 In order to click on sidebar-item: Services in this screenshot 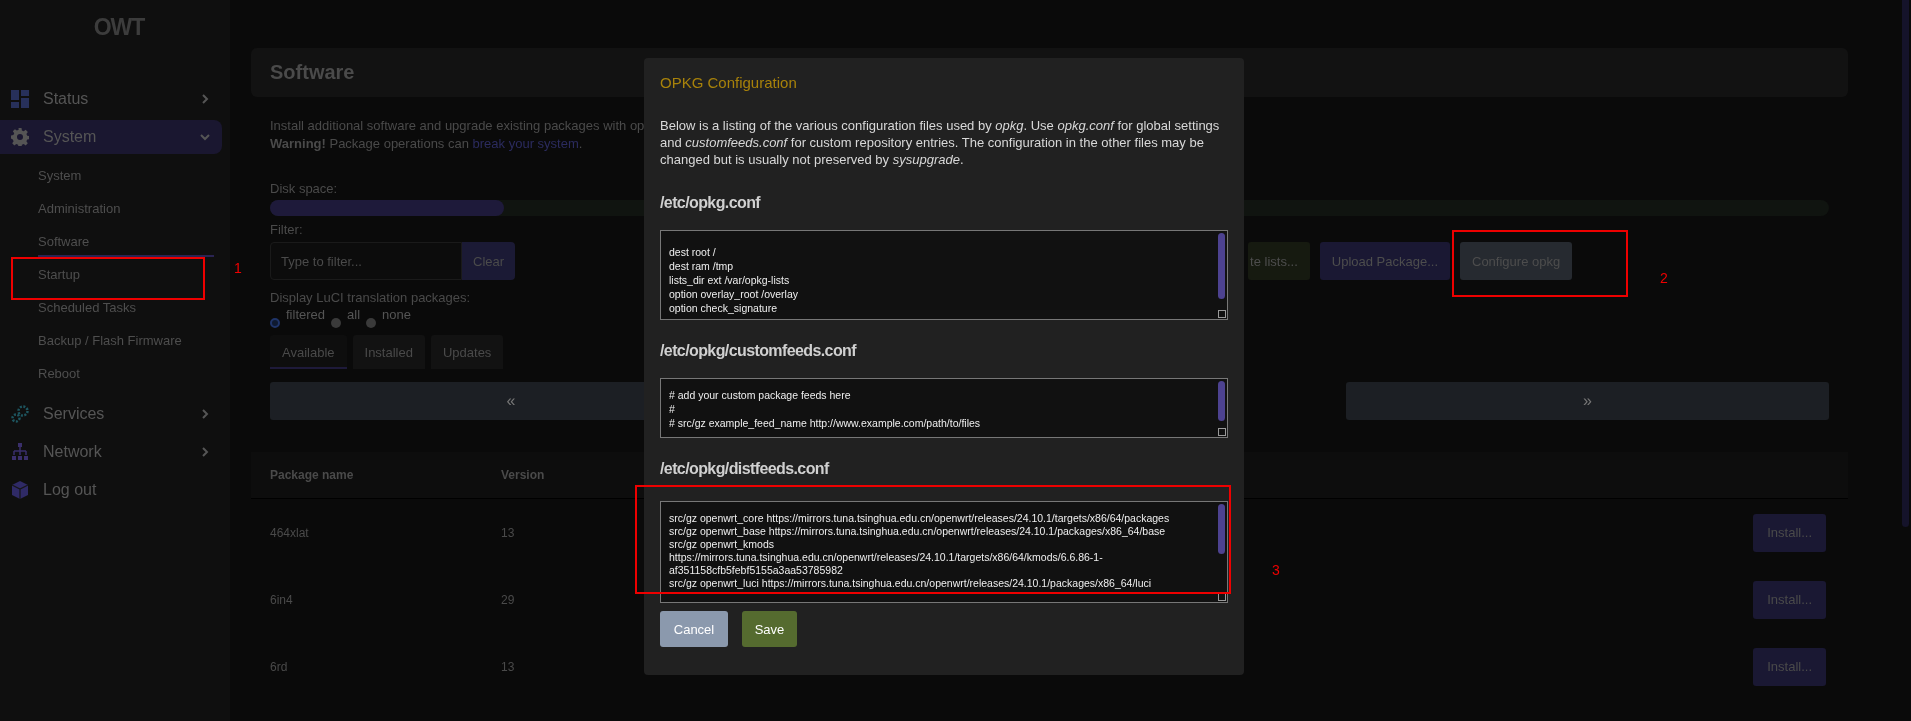, I will do `click(111, 414)`.